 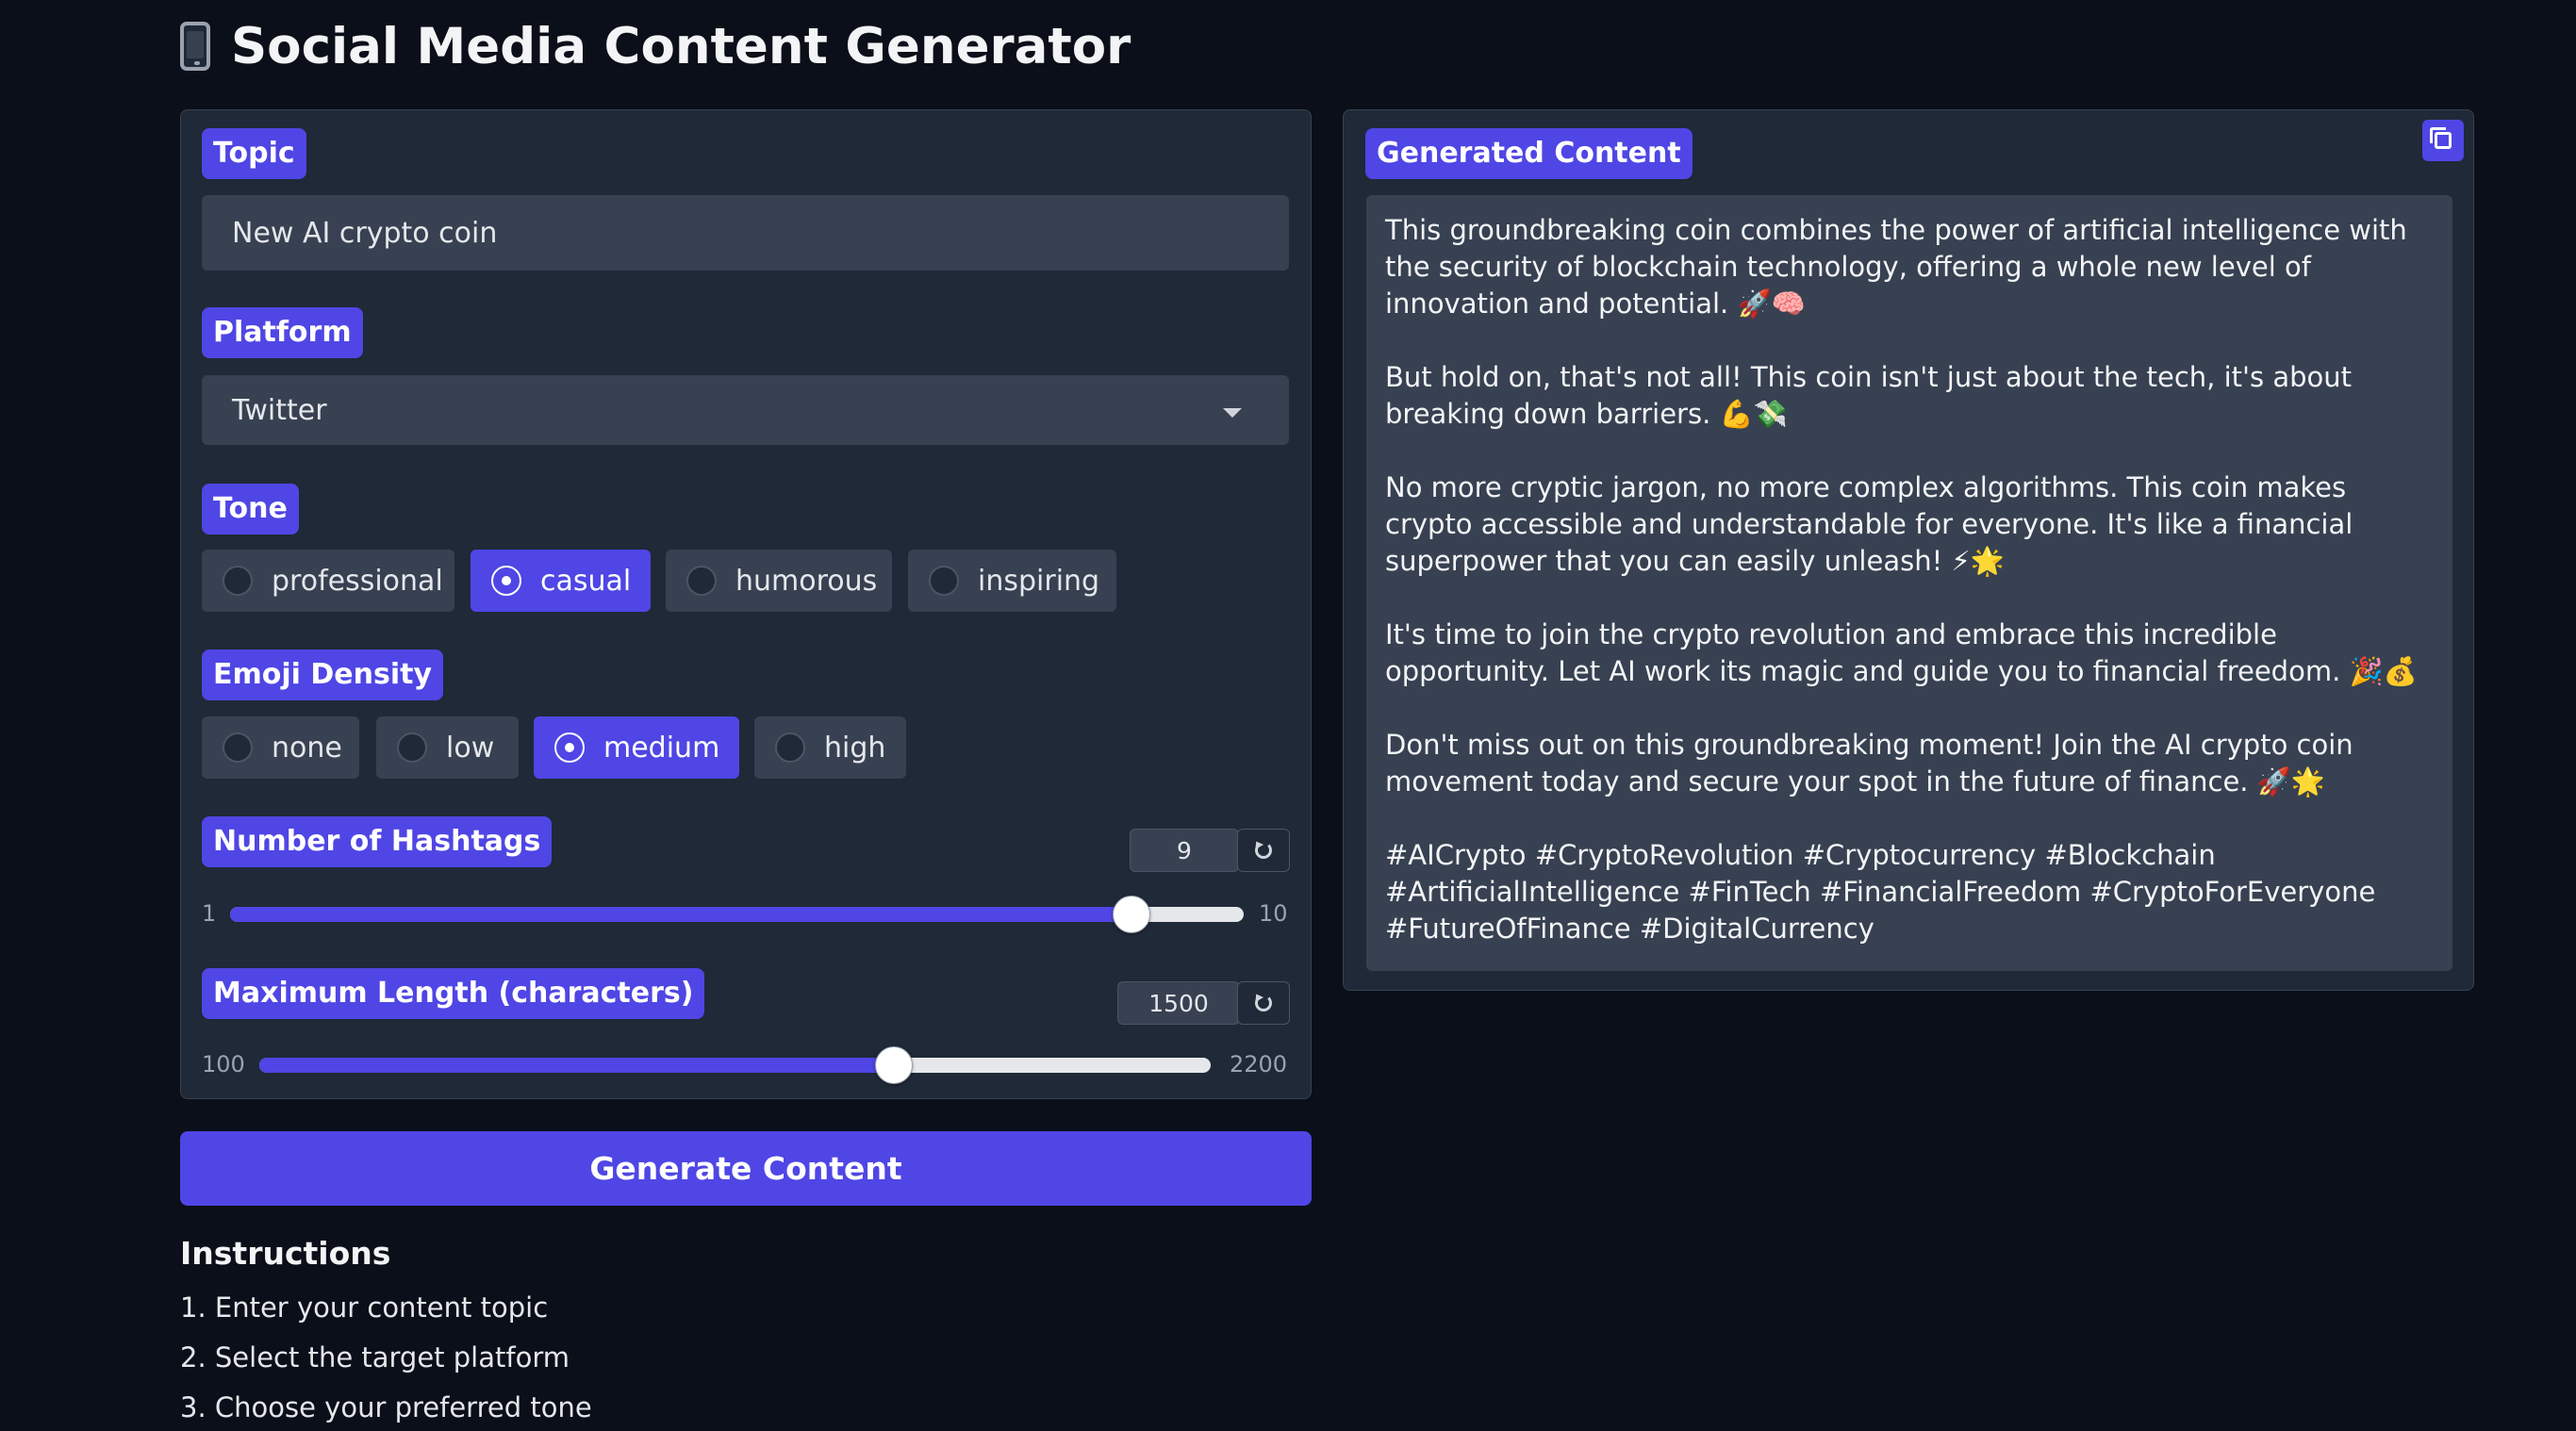 What do you see at coordinates (1529, 153) in the screenshot?
I see `generated-content-label: Generated Content` at bounding box center [1529, 153].